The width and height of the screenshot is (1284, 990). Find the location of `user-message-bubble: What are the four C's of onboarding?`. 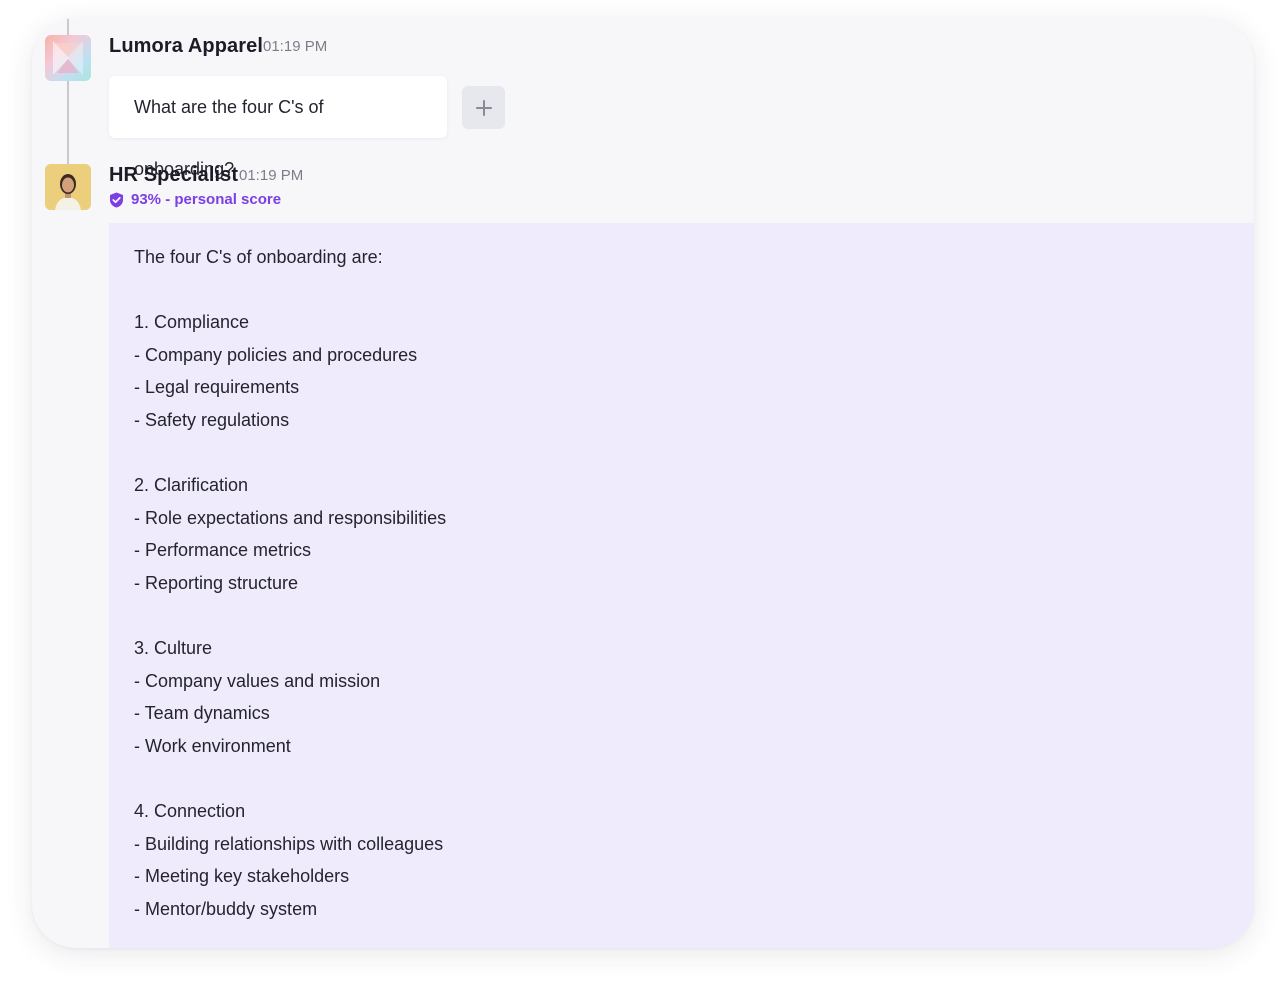

user-message-bubble: What are the four C's of onboarding? is located at coordinates (278, 127).